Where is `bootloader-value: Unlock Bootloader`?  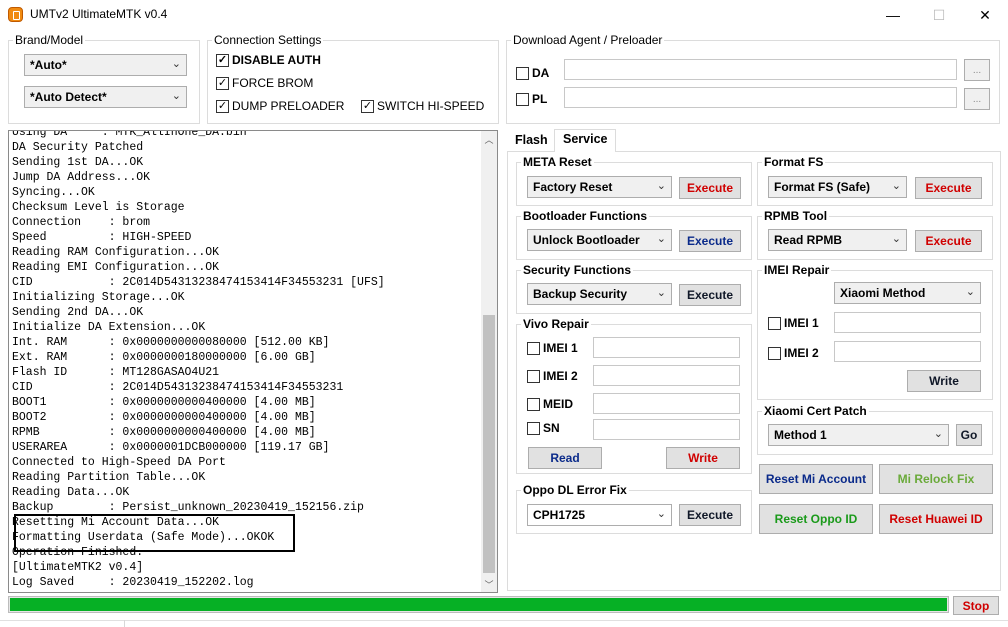
bootloader-value: Unlock Bootloader is located at coordinates (586, 240).